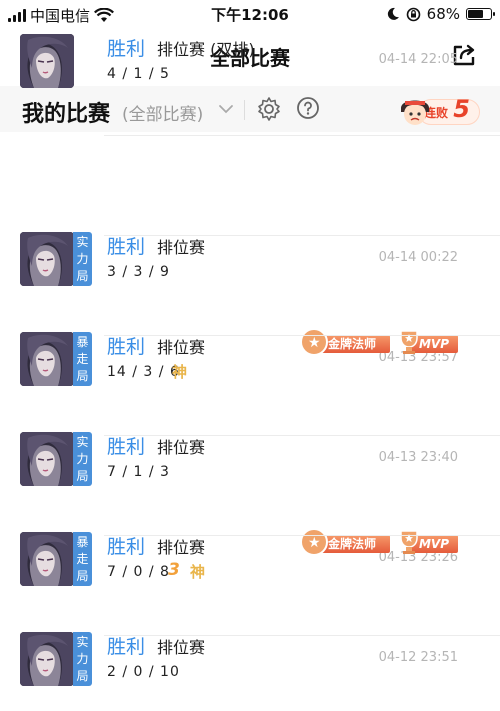 Image resolution: width=500 pixels, height=711 pixels. Describe the element at coordinates (480, 14) in the screenshot. I see `battery-icon` at that location.